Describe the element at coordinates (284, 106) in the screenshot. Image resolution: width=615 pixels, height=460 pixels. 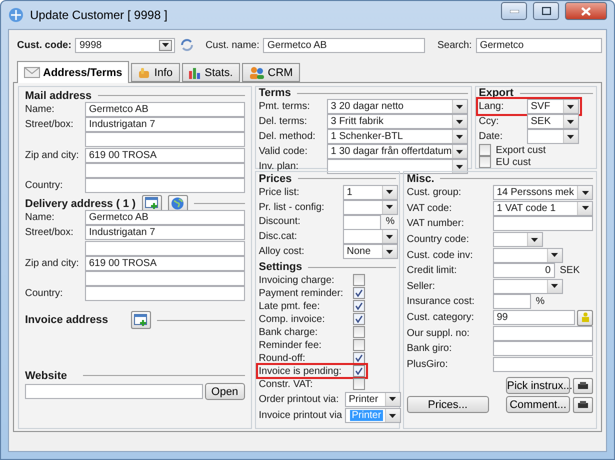
I see `field-label: Pmt. terms:` at that location.